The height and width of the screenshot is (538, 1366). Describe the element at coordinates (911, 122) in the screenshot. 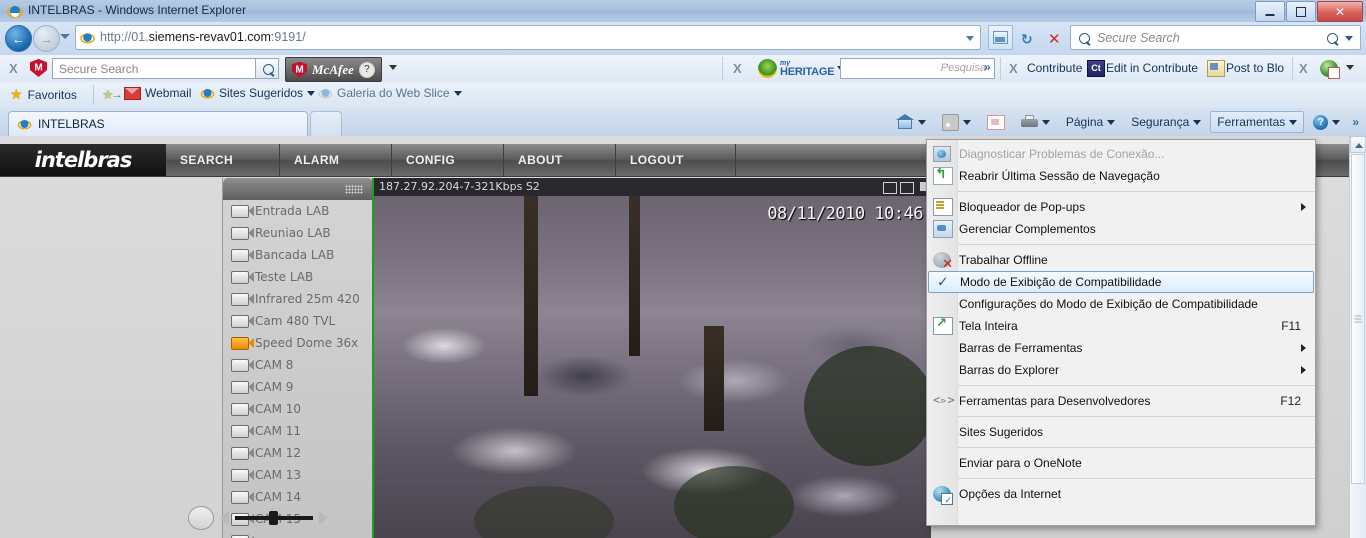

I see `home-button` at that location.